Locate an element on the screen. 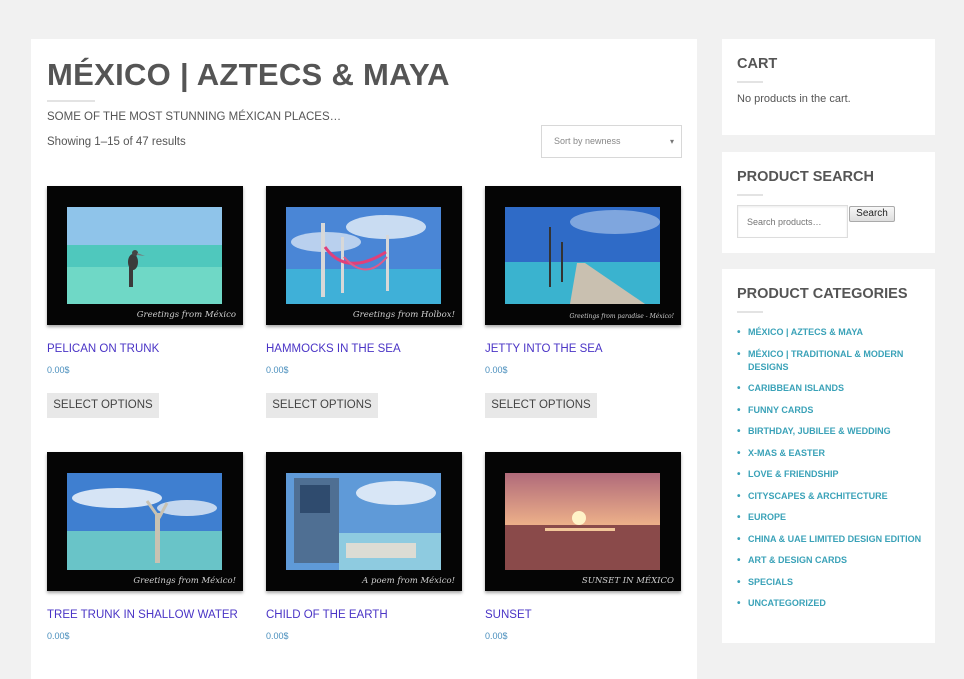 The height and width of the screenshot is (679, 964). product-name: PELICAN ON TRUNK is located at coordinates (103, 349).